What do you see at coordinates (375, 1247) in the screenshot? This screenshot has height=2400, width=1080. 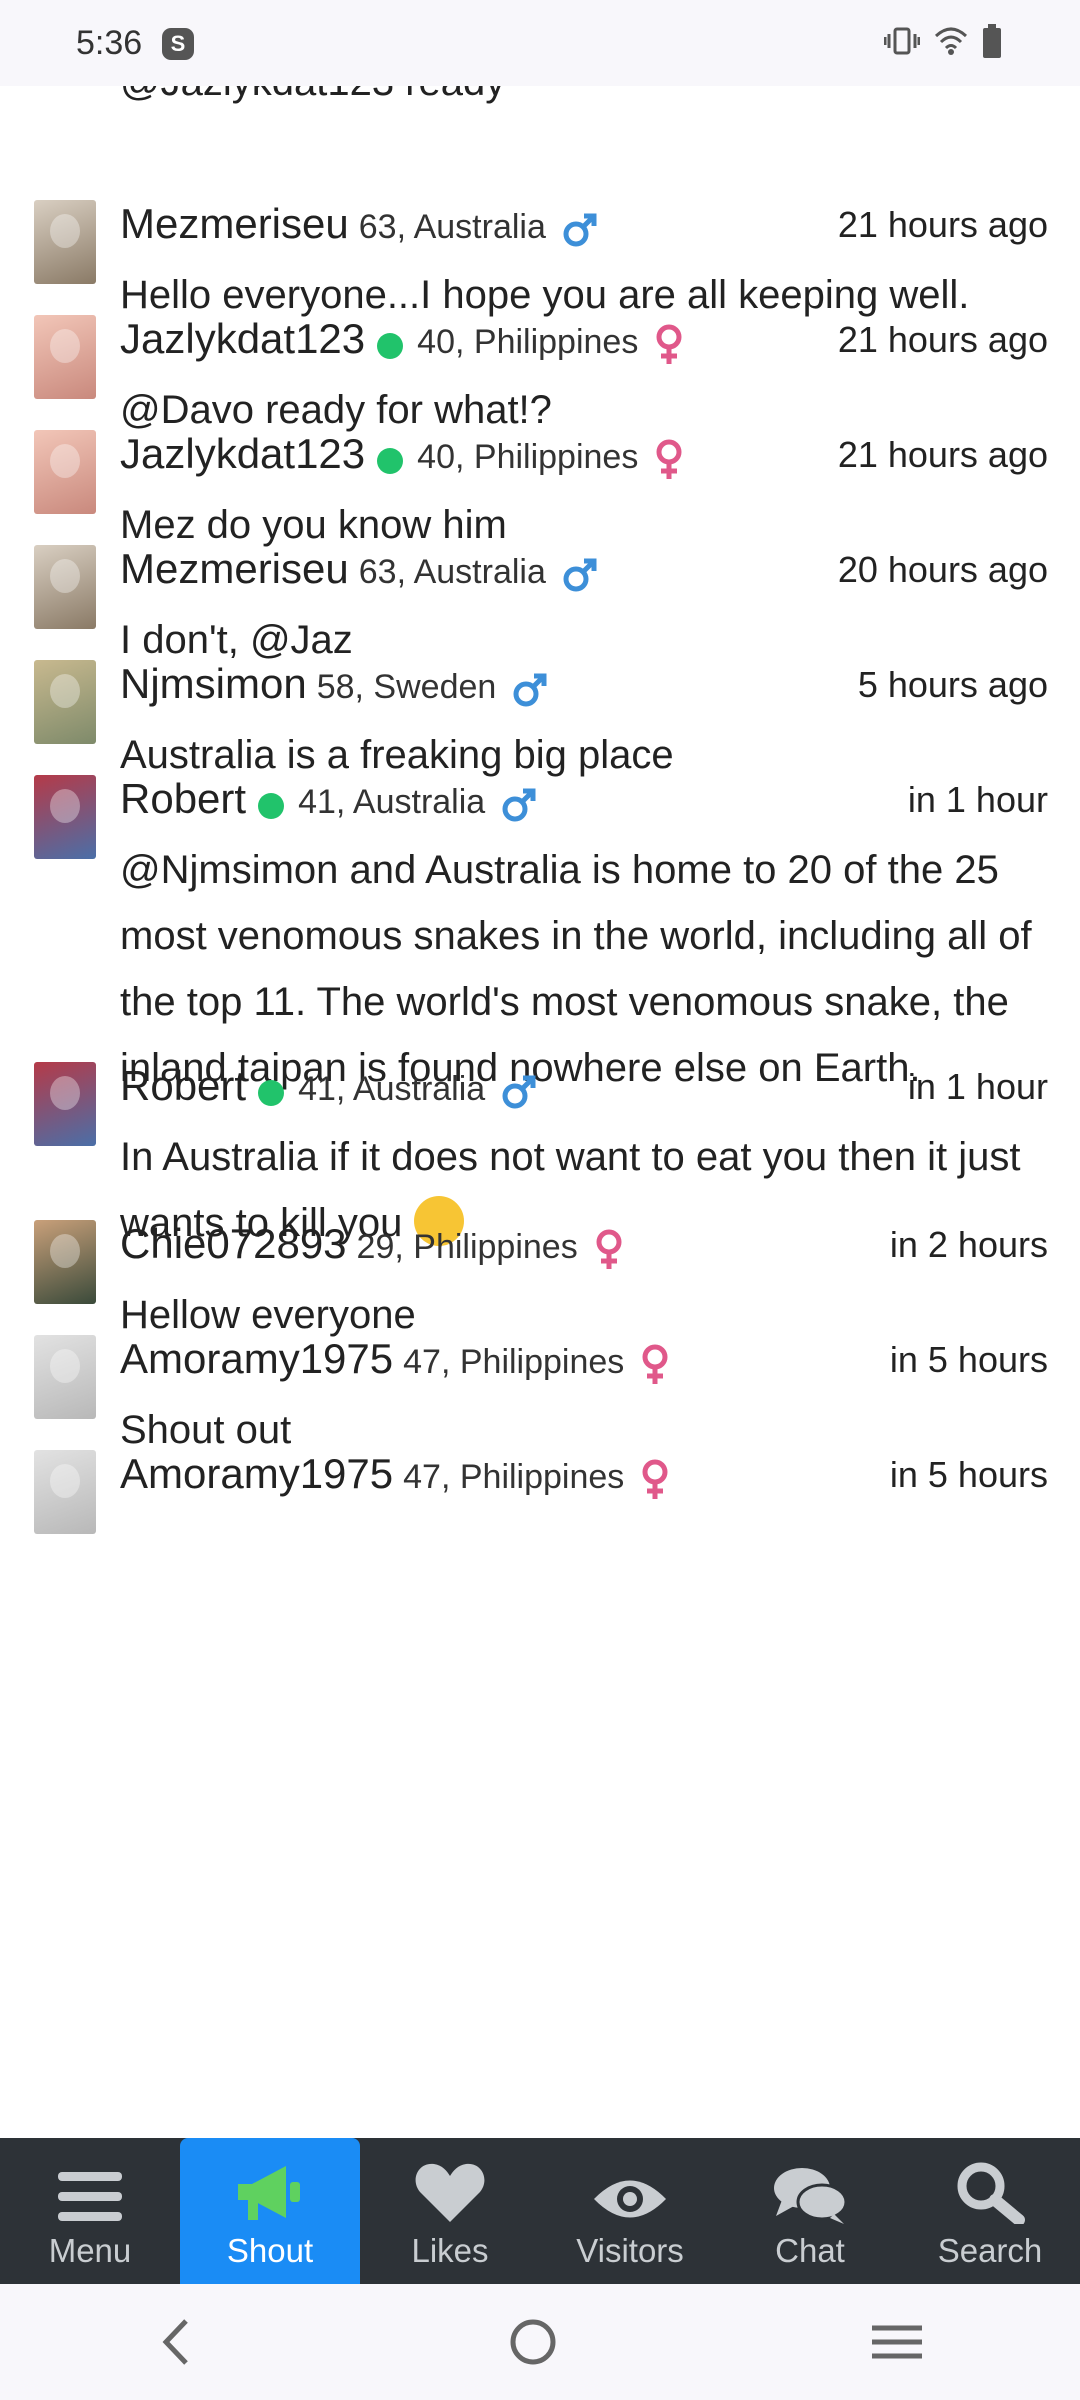 I see `user-age: 29` at bounding box center [375, 1247].